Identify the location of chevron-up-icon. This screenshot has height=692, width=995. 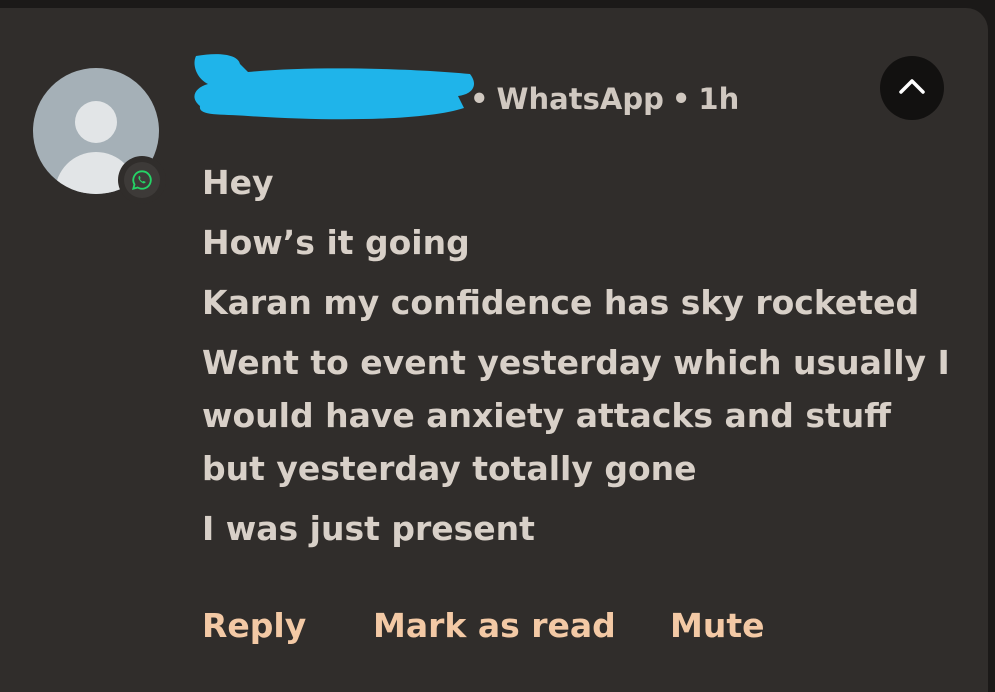
(912, 86).